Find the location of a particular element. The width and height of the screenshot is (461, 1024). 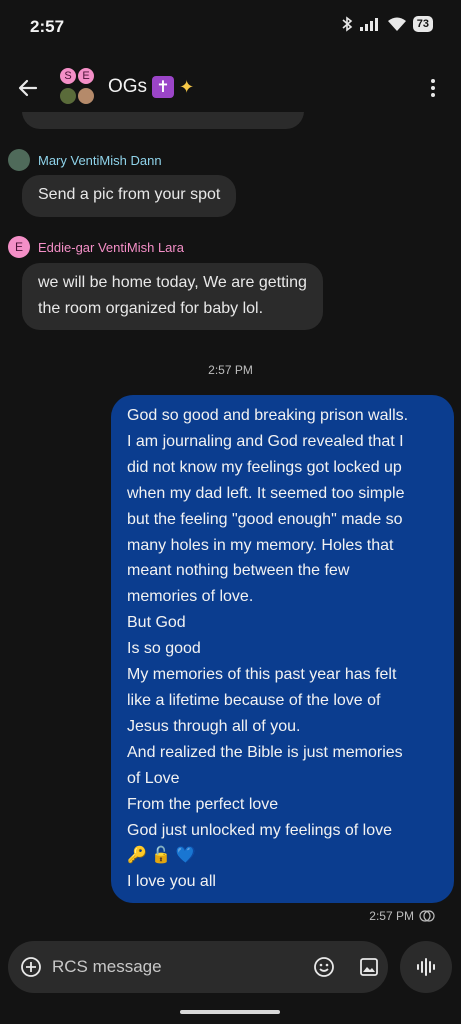

wifi-icon is located at coordinates (396, 24).